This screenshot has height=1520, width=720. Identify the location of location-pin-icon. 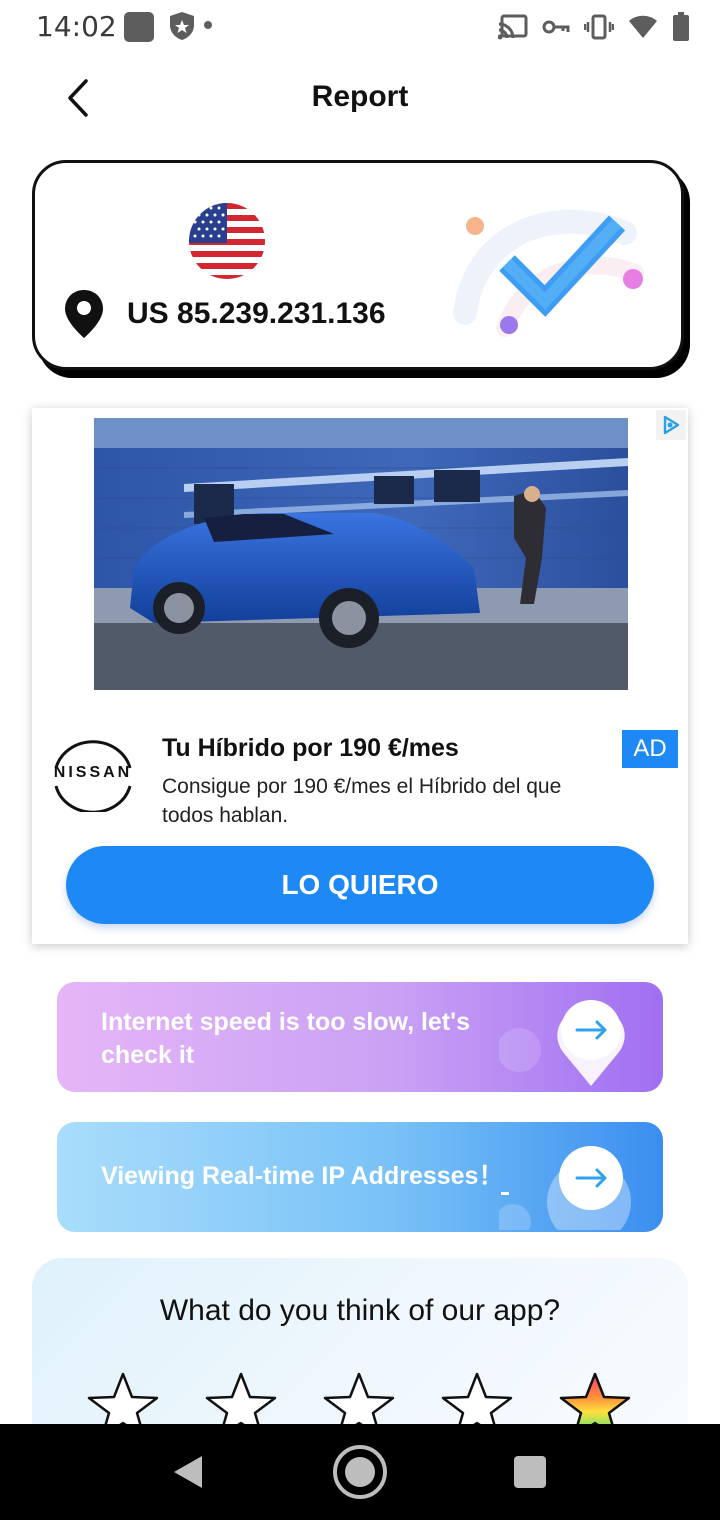
(84, 314).